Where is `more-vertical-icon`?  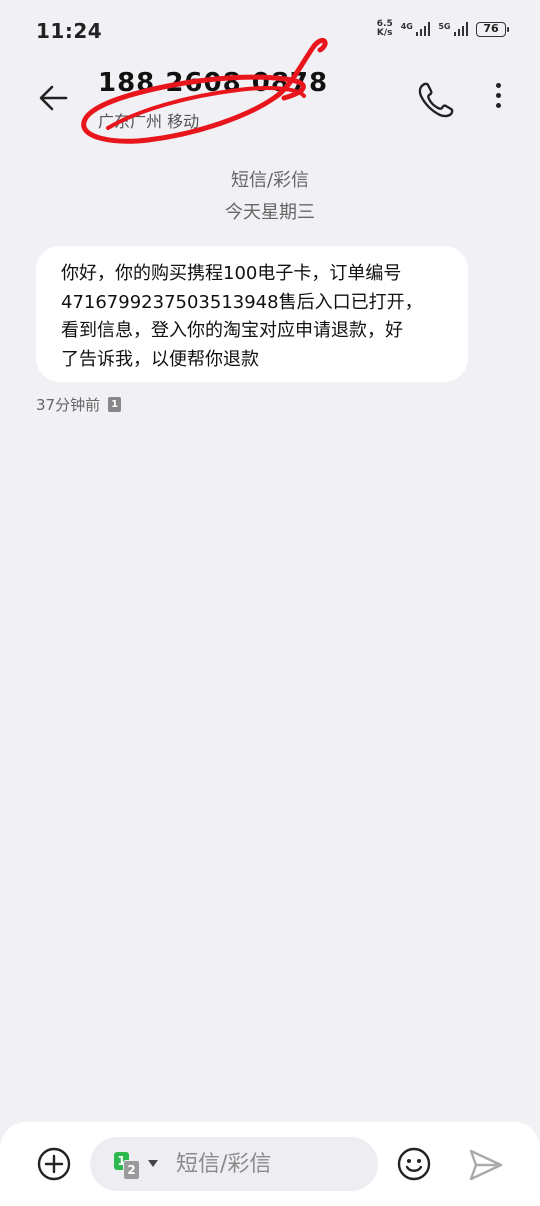 more-vertical-icon is located at coordinates (498, 98).